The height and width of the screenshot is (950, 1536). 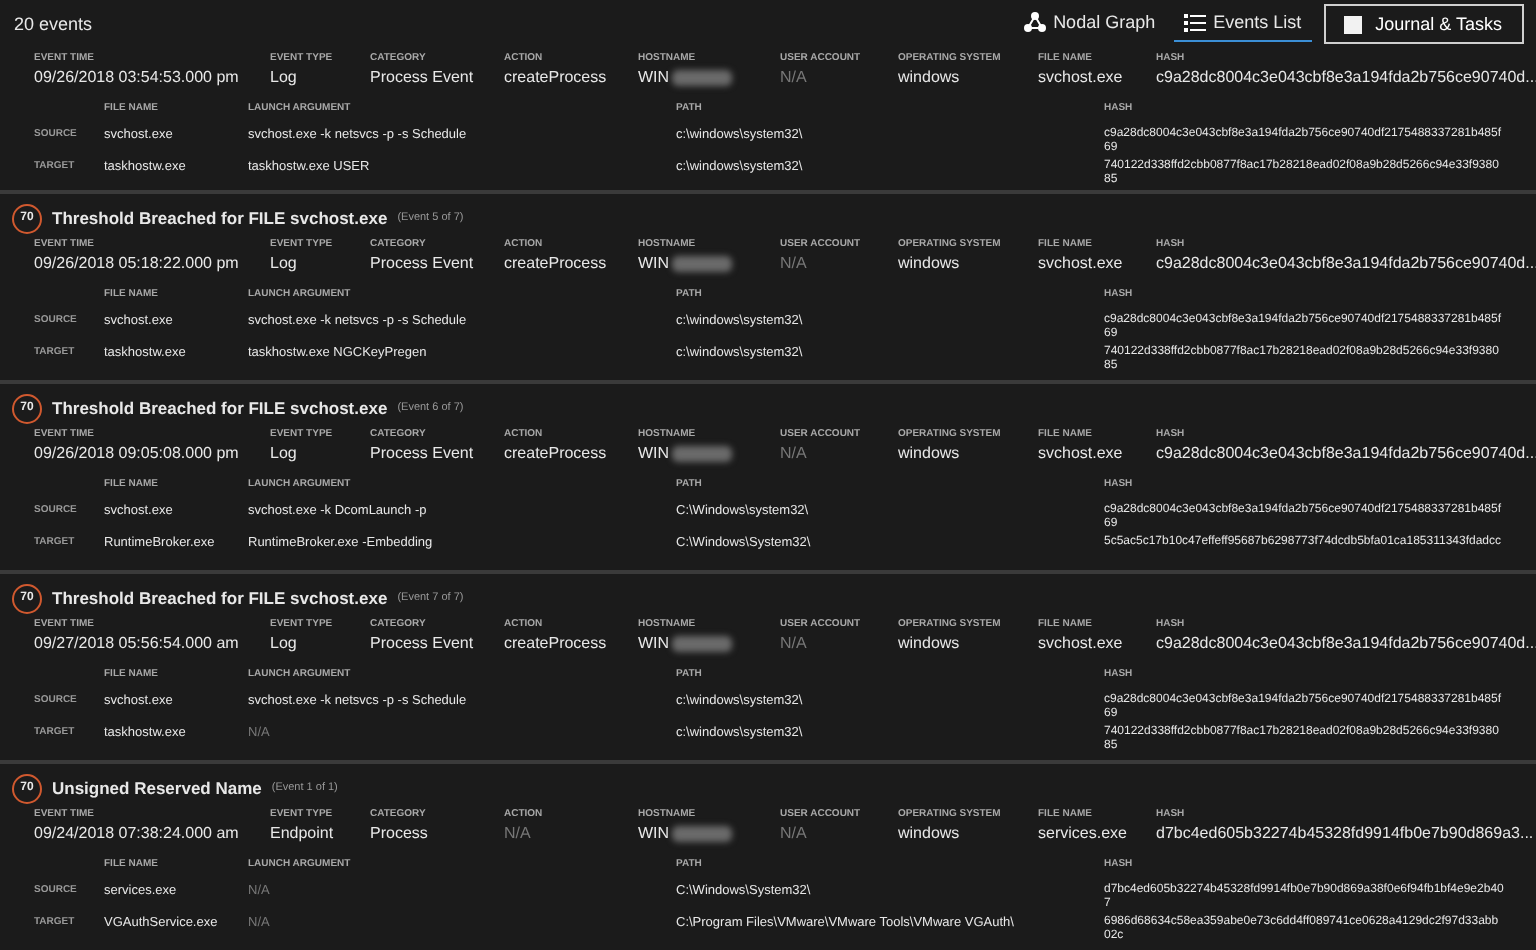 I want to click on field-value: services.exe, so click(x=1082, y=833).